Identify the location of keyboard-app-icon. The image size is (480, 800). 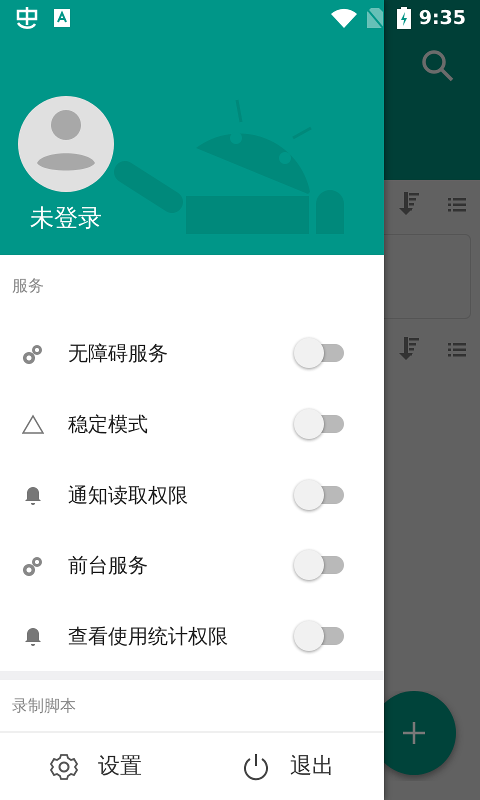
(62, 18).